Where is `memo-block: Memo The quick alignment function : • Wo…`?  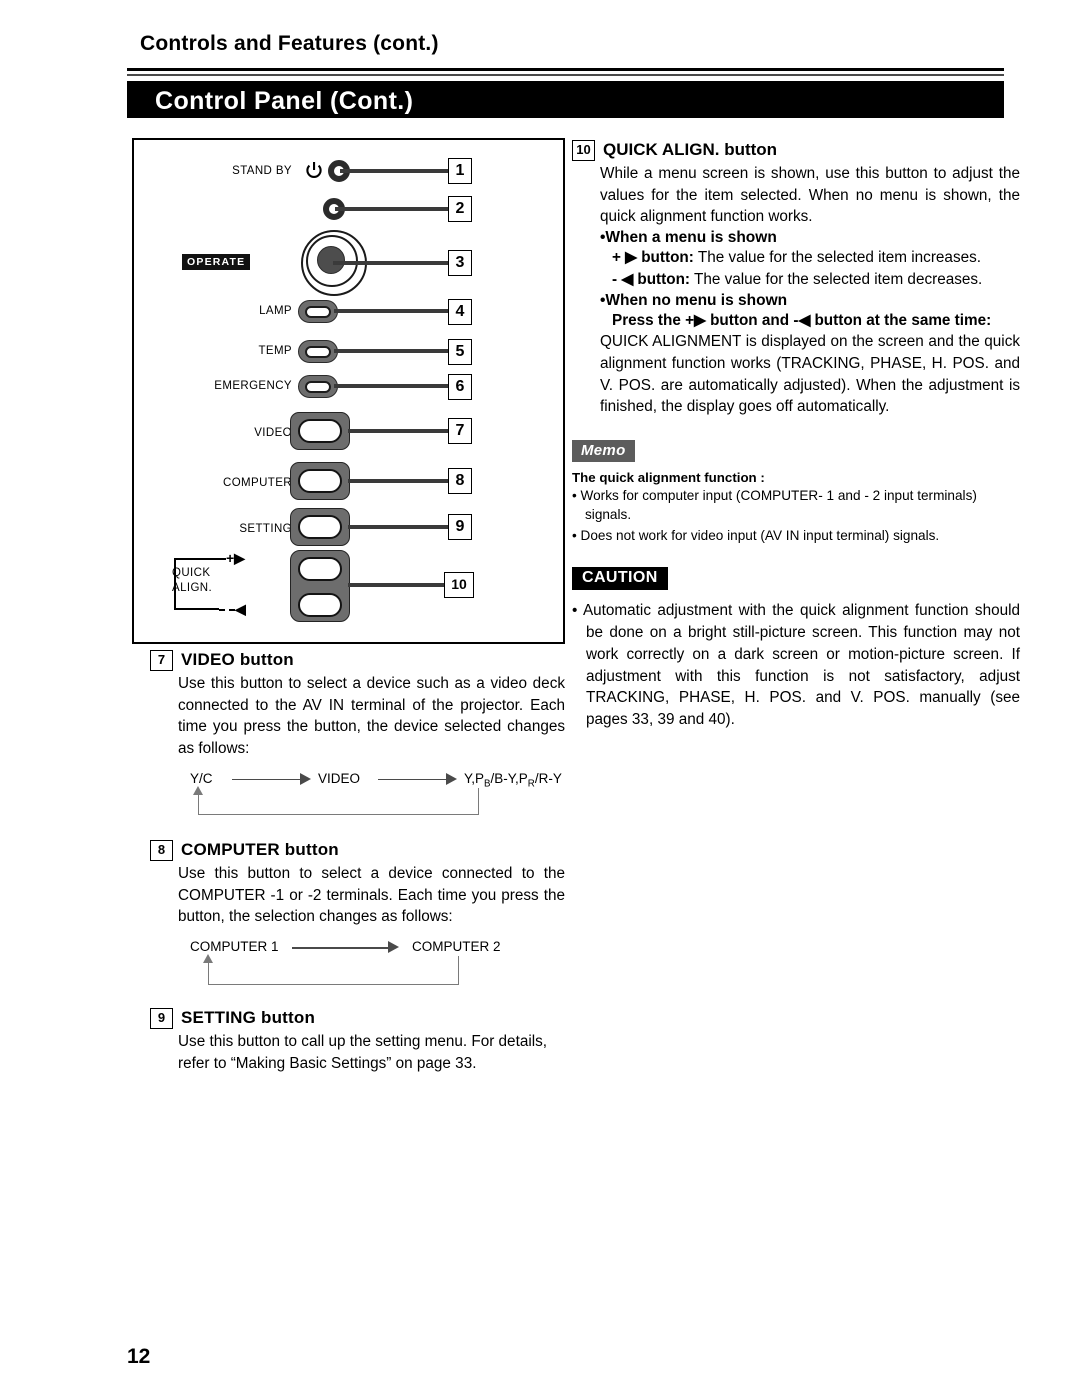
memo-block: Memo The quick alignment function : • Wo… is located at coordinates (796, 492).